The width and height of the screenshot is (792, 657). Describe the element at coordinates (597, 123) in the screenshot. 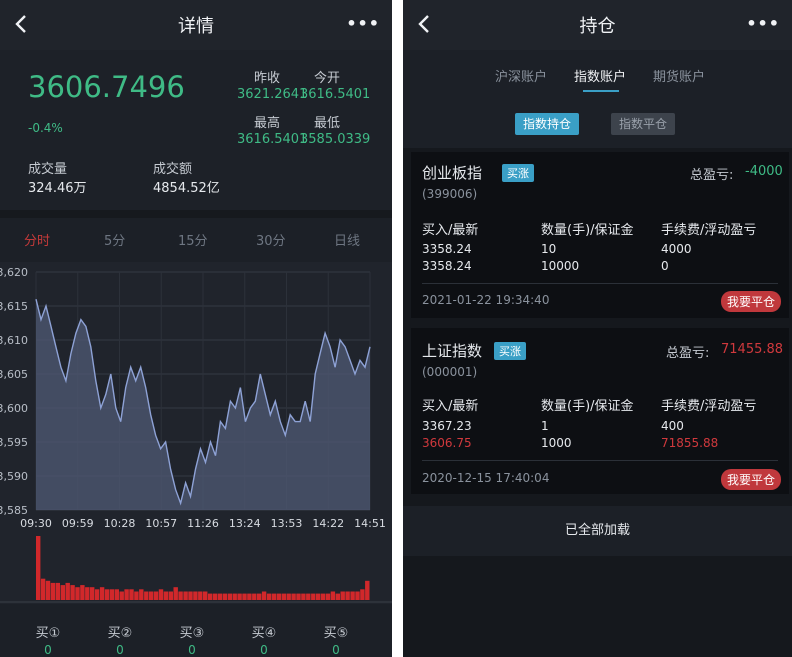

I see `position-sub-tabs: 指数持仓 指数平仓` at that location.